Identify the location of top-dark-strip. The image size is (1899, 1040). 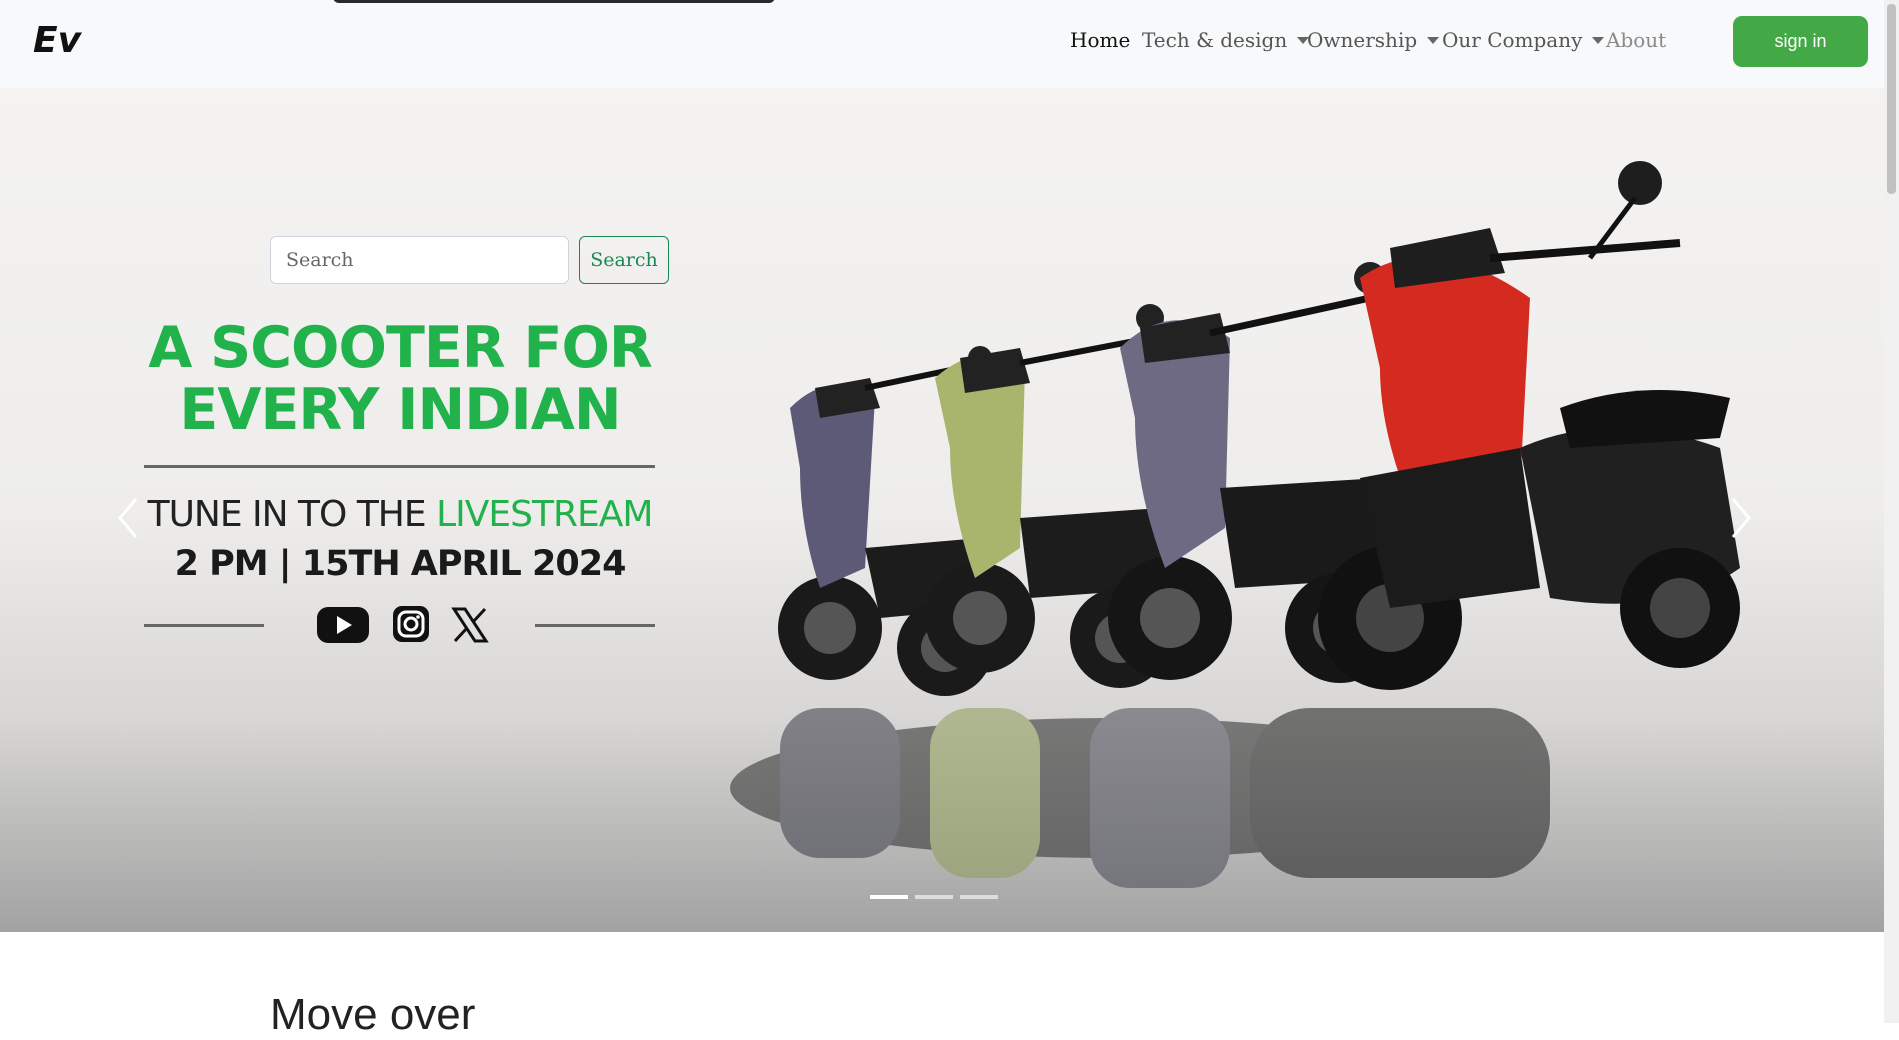
(554, 1).